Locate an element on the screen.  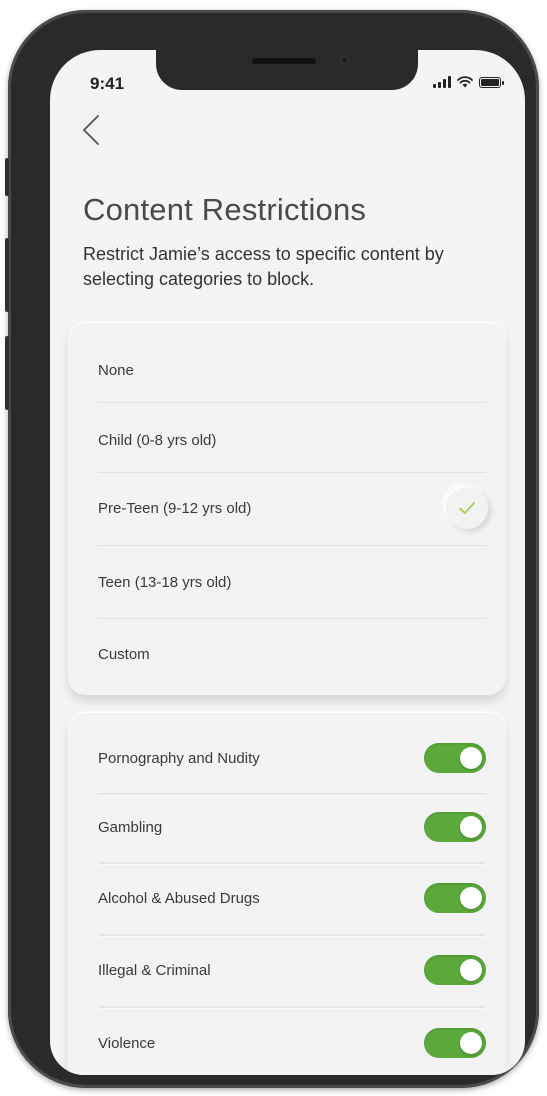
category-row-violence: Violence is located at coordinates (292, 1043).